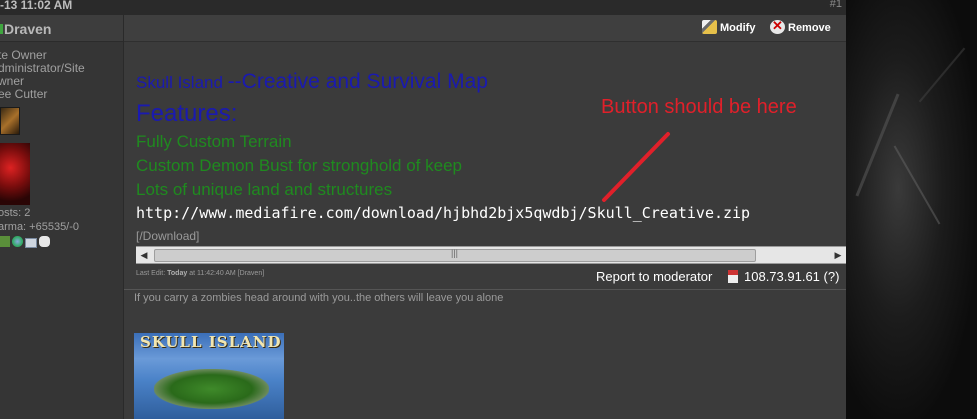 The image size is (977, 419). Describe the element at coordinates (168, 236) in the screenshot. I see `download-tag: [/Download]` at that location.